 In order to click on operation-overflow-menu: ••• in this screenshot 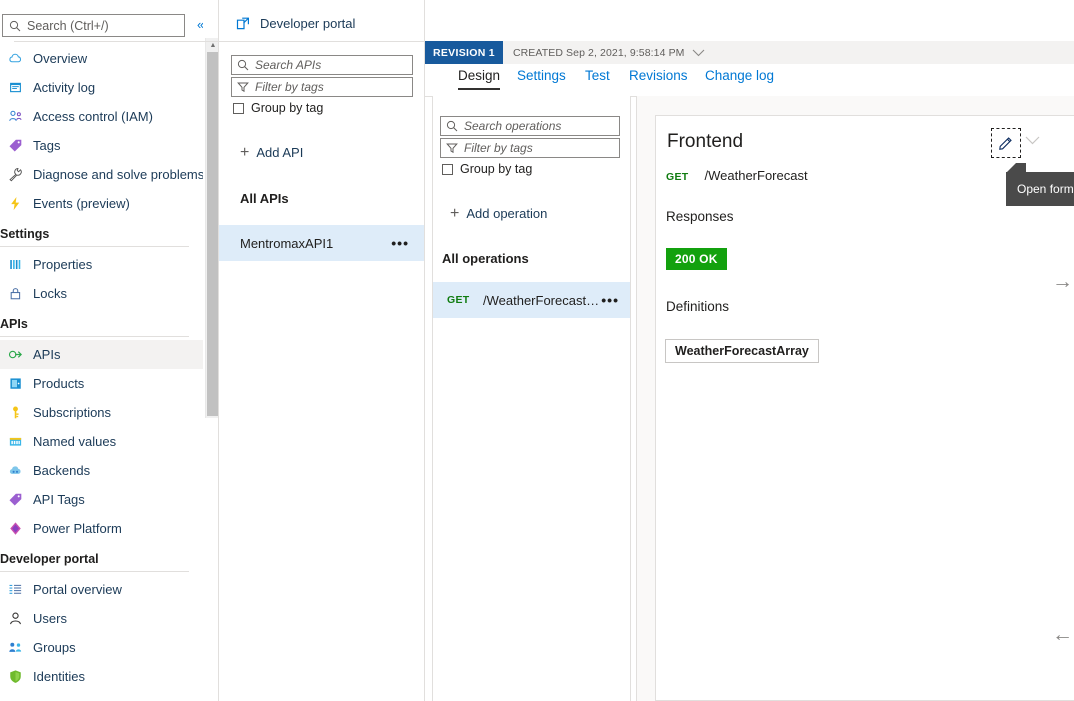, I will do `click(610, 300)`.